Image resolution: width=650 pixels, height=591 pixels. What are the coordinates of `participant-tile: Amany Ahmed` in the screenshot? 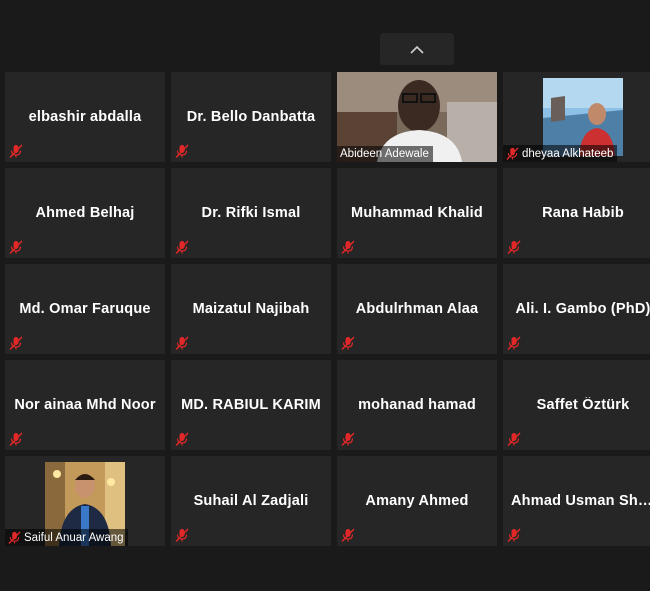 It's located at (417, 501).